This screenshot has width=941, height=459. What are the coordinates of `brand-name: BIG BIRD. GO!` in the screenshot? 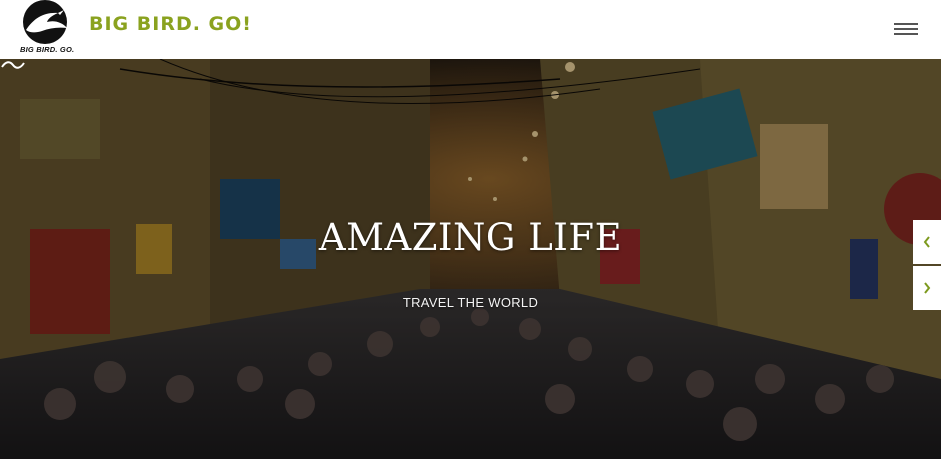 It's located at (170, 24).